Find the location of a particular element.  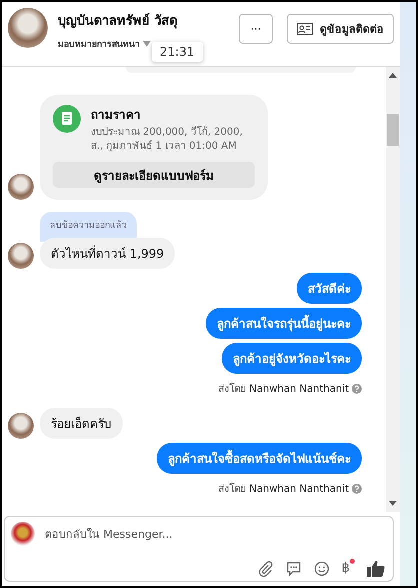

form-title: ถามราคา is located at coordinates (116, 115).